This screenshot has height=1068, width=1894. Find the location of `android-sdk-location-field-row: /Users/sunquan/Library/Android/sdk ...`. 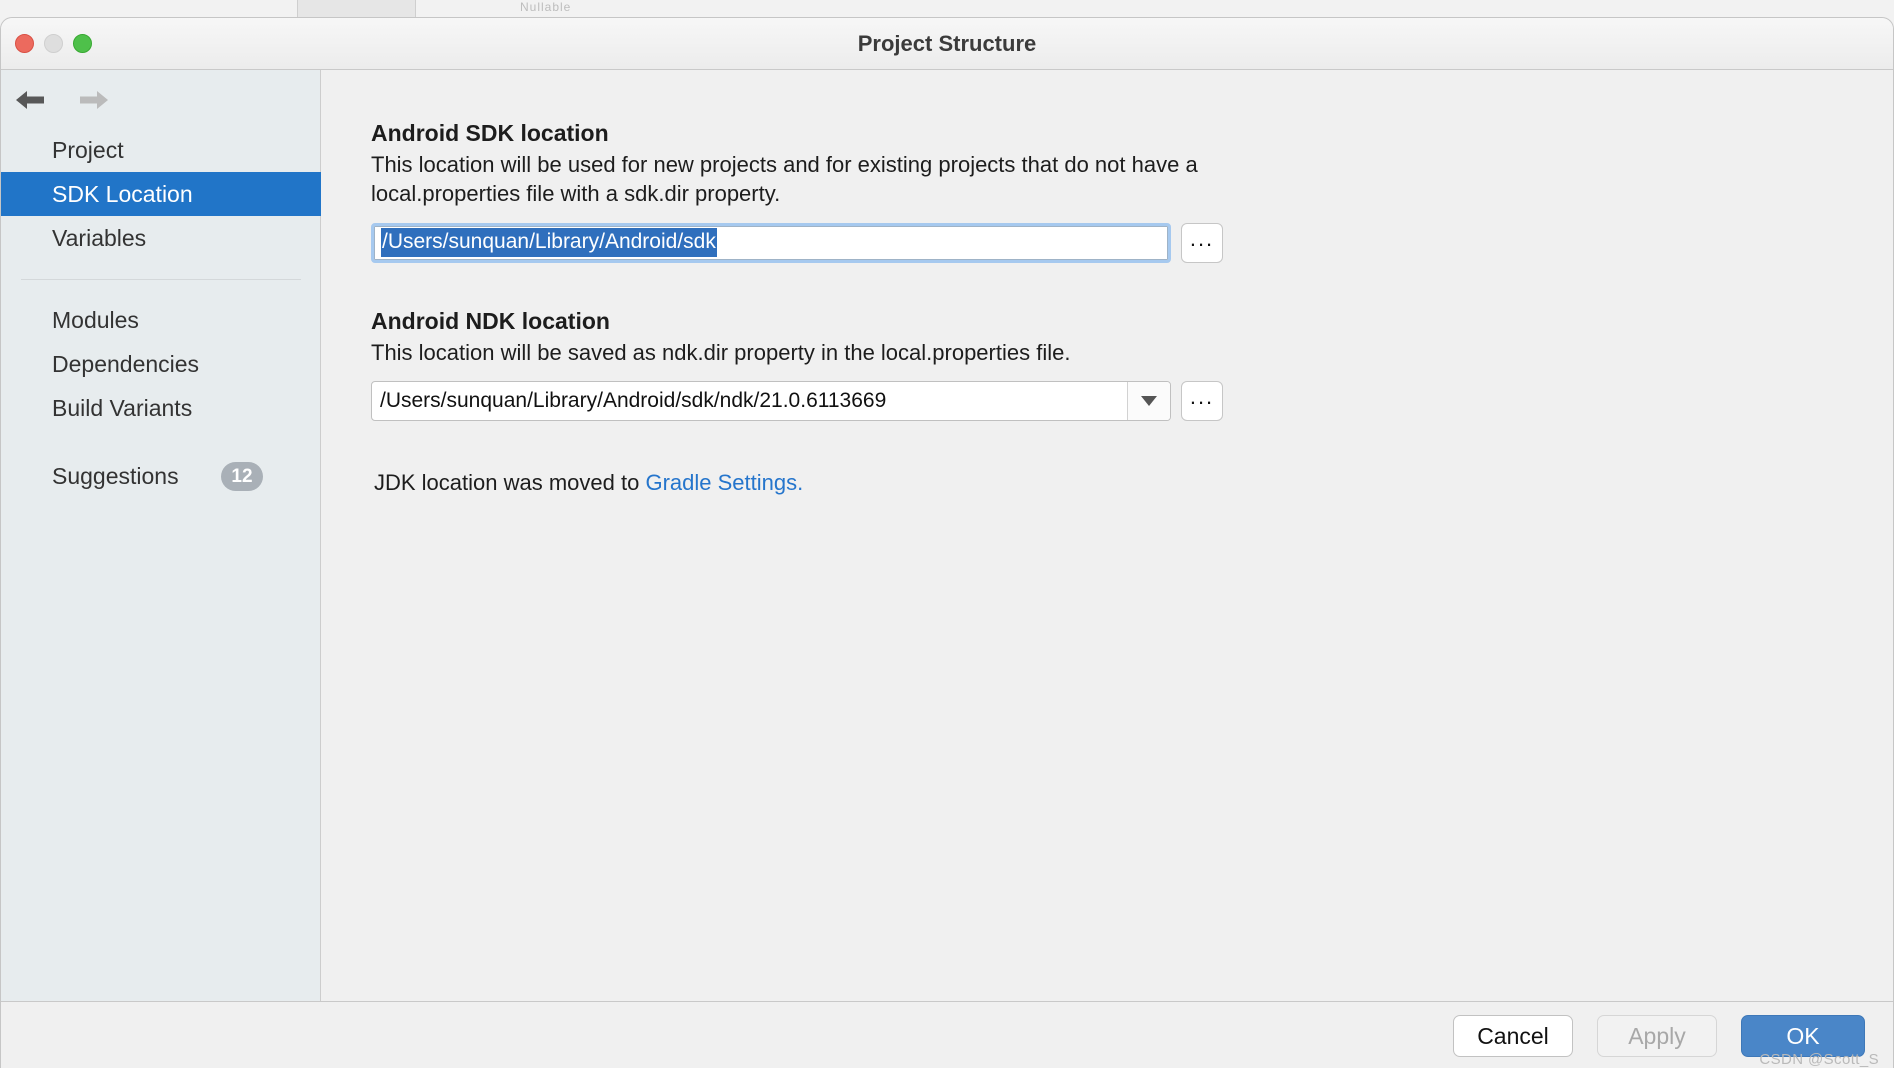

android-sdk-location-field-row: /Users/sunquan/Library/Android/sdk ... is located at coordinates (797, 242).